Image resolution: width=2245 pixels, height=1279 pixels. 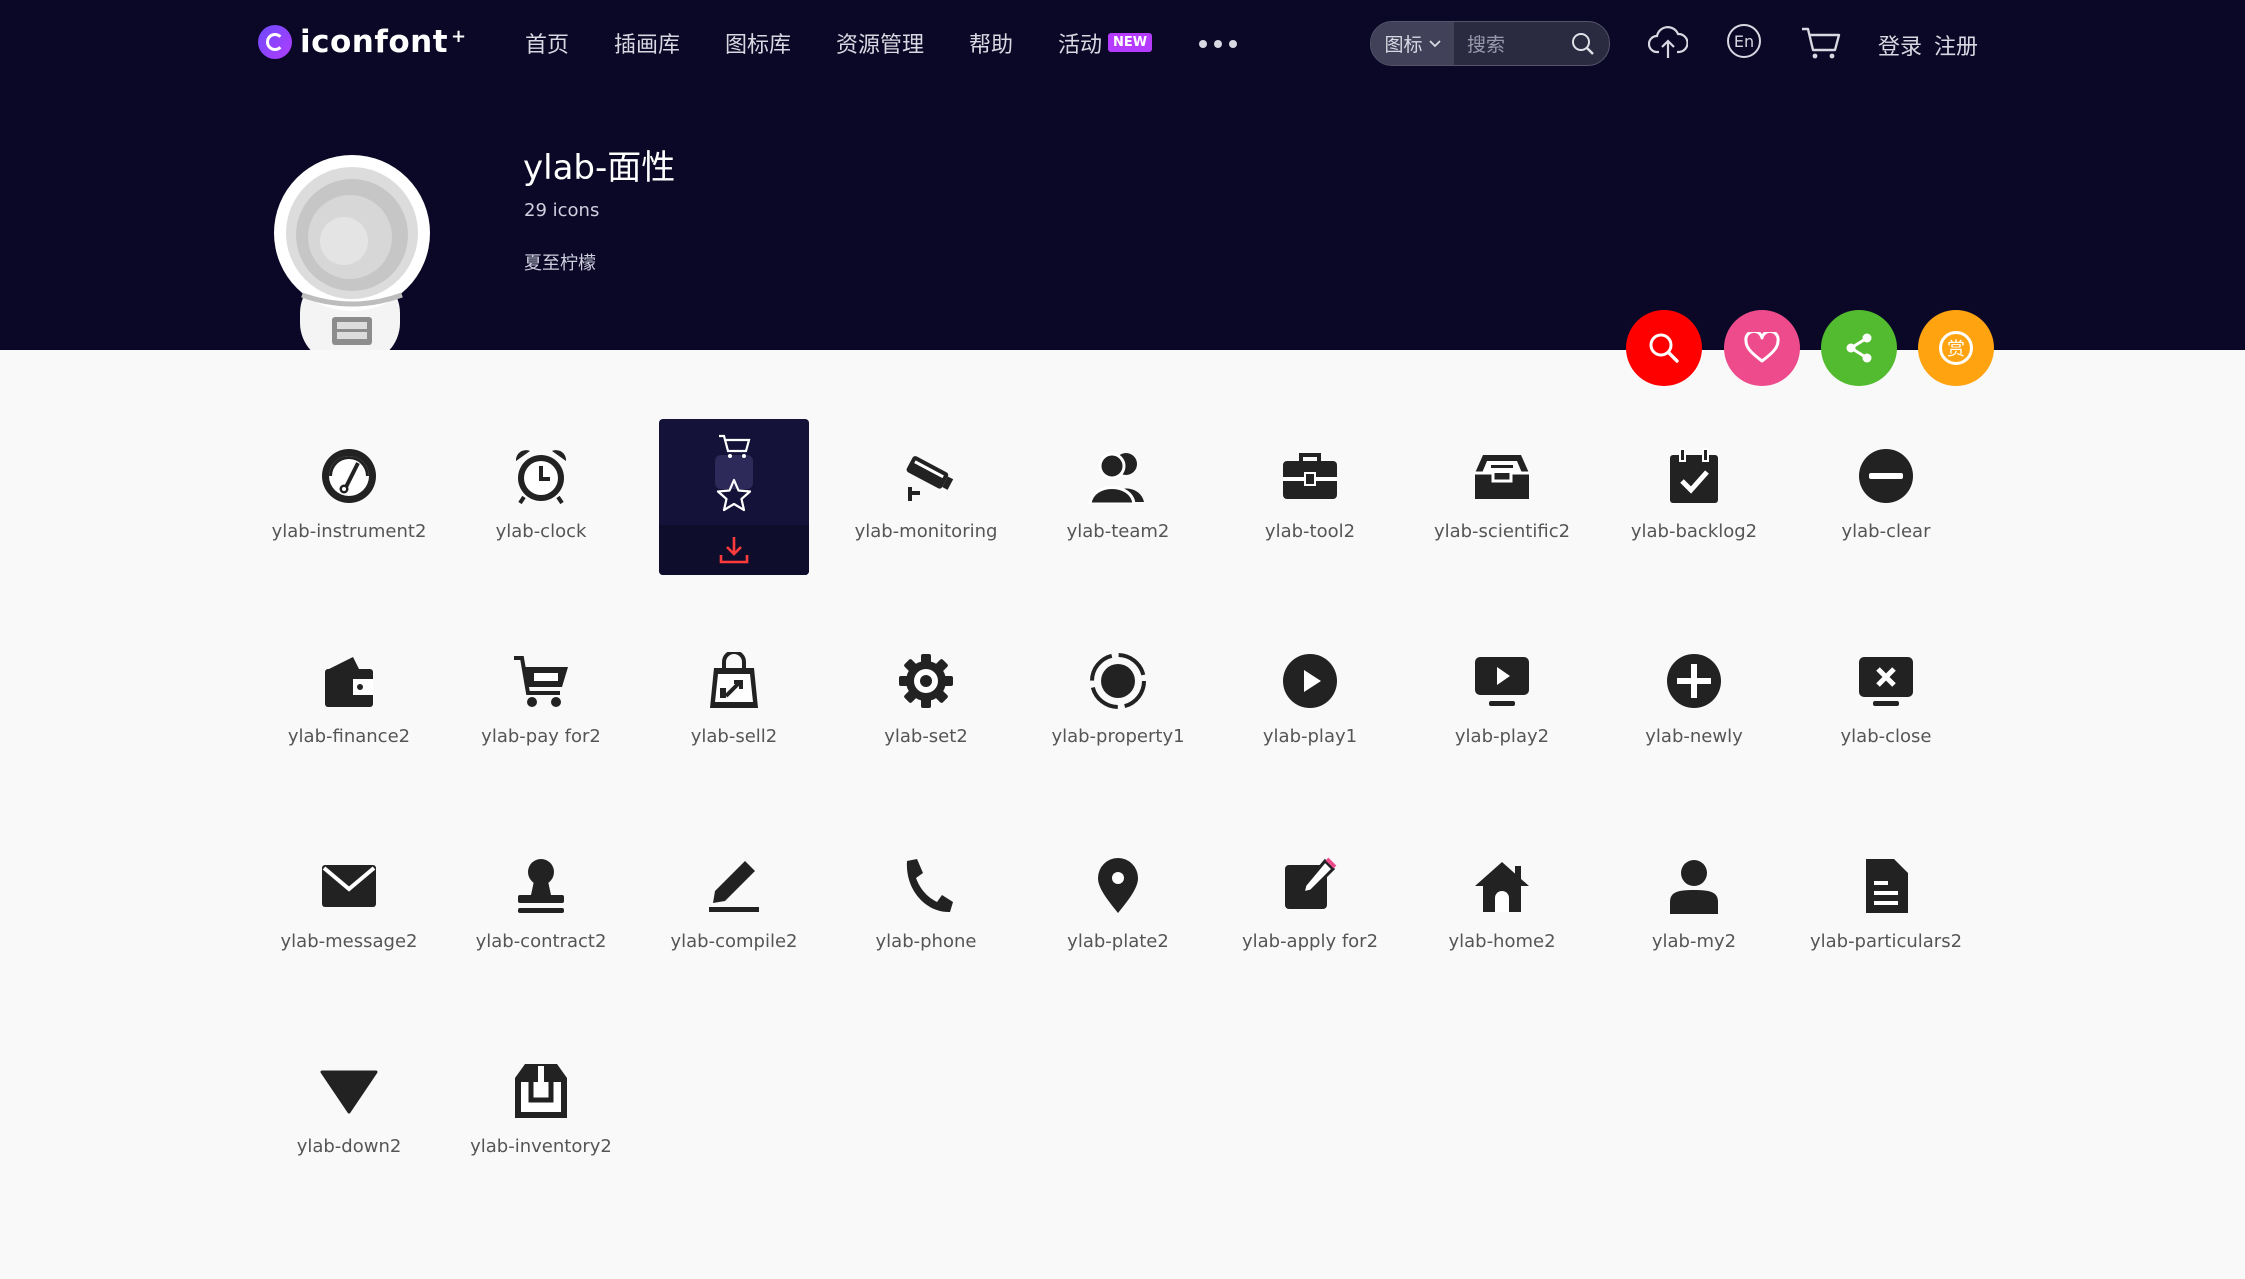 I want to click on icon-card-hovered, so click(x=734, y=497).